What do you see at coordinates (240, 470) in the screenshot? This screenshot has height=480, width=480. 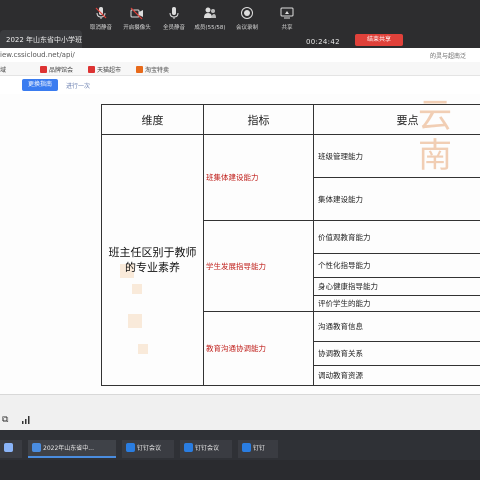 I see `screen-bottom-edge` at bounding box center [240, 470].